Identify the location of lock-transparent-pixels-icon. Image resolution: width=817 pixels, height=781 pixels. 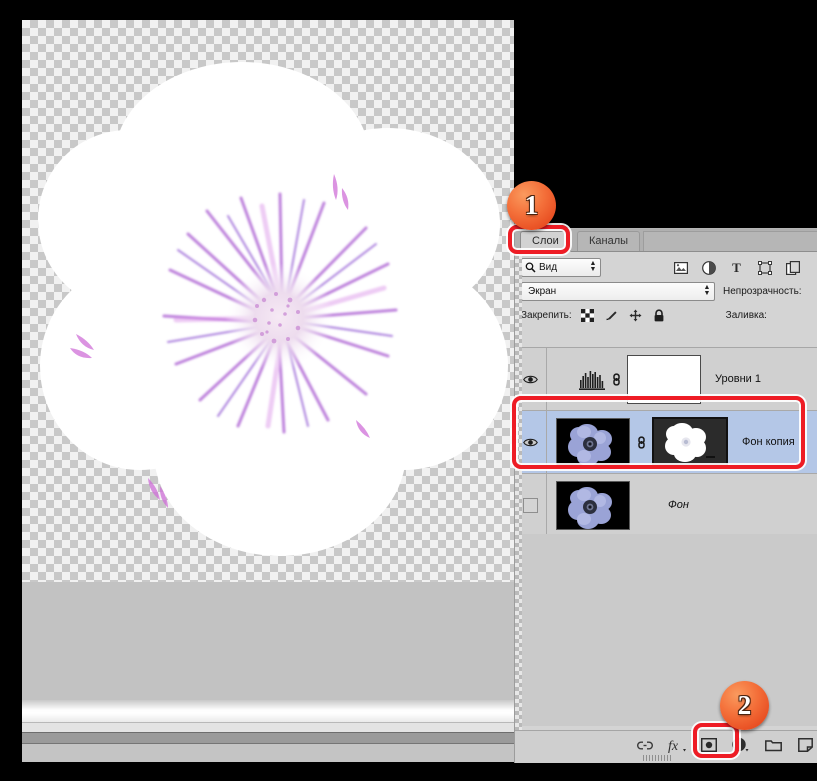
(587, 315).